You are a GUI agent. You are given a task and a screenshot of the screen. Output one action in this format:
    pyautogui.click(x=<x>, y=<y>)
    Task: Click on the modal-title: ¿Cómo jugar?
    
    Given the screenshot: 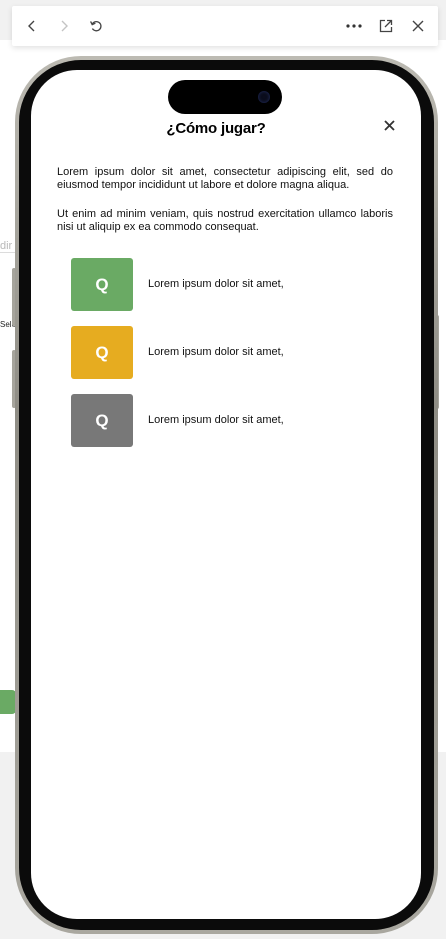 What is the action you would take?
    pyautogui.click(x=216, y=128)
    